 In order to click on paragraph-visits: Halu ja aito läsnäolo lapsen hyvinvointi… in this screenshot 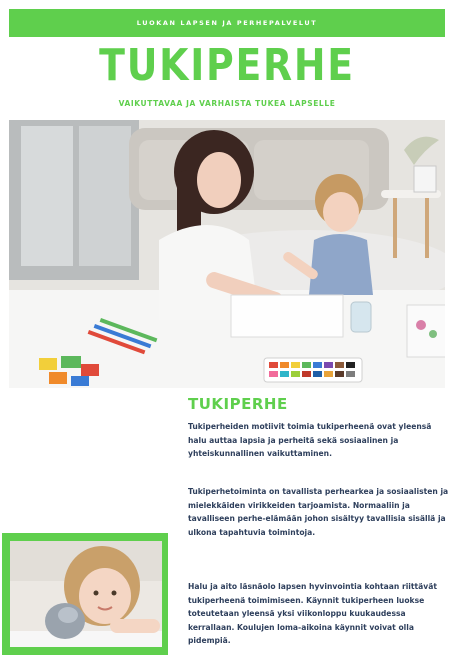, I will do `click(312, 613)`.